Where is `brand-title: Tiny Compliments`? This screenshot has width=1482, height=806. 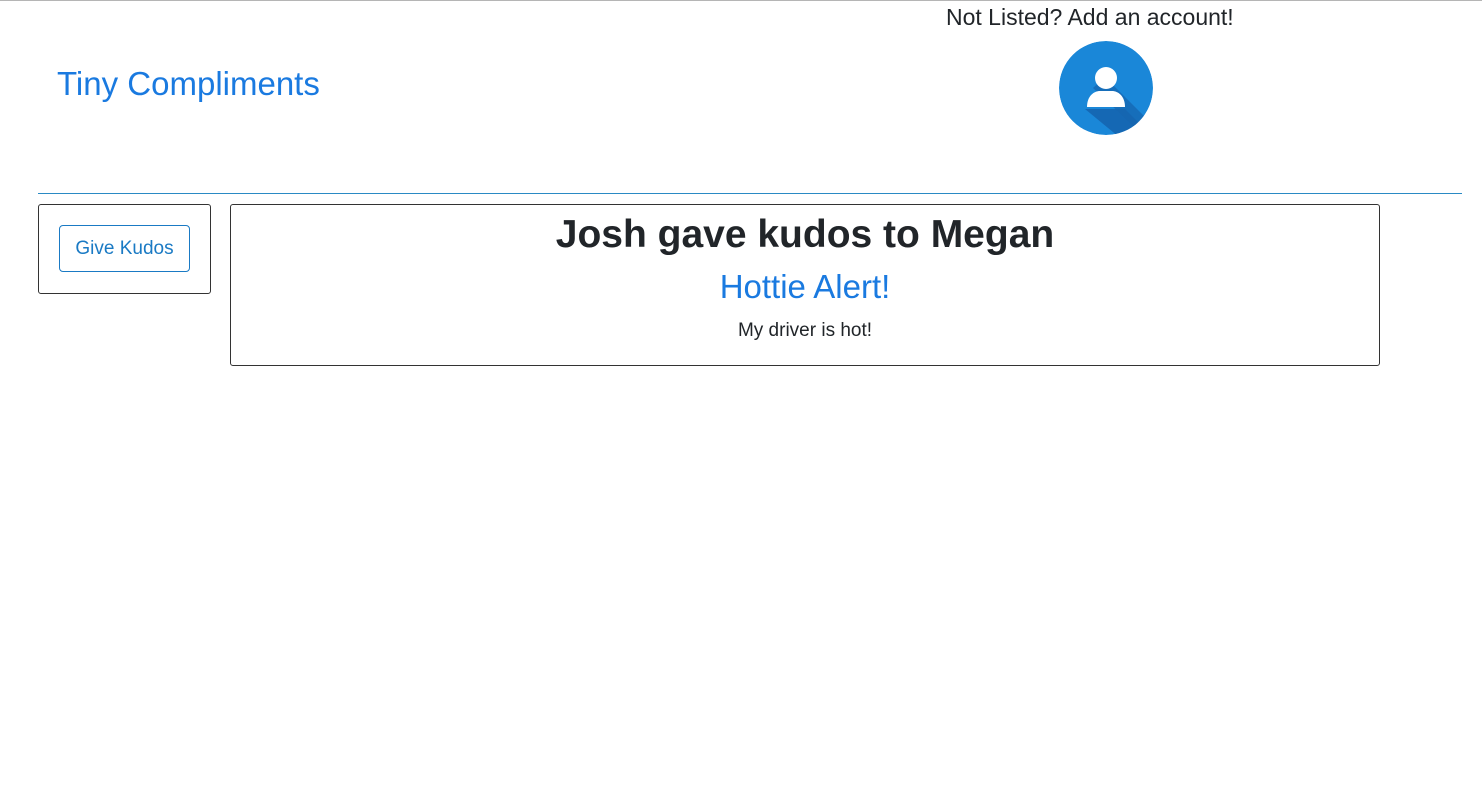
brand-title: Tiny Compliments is located at coordinates (188, 84).